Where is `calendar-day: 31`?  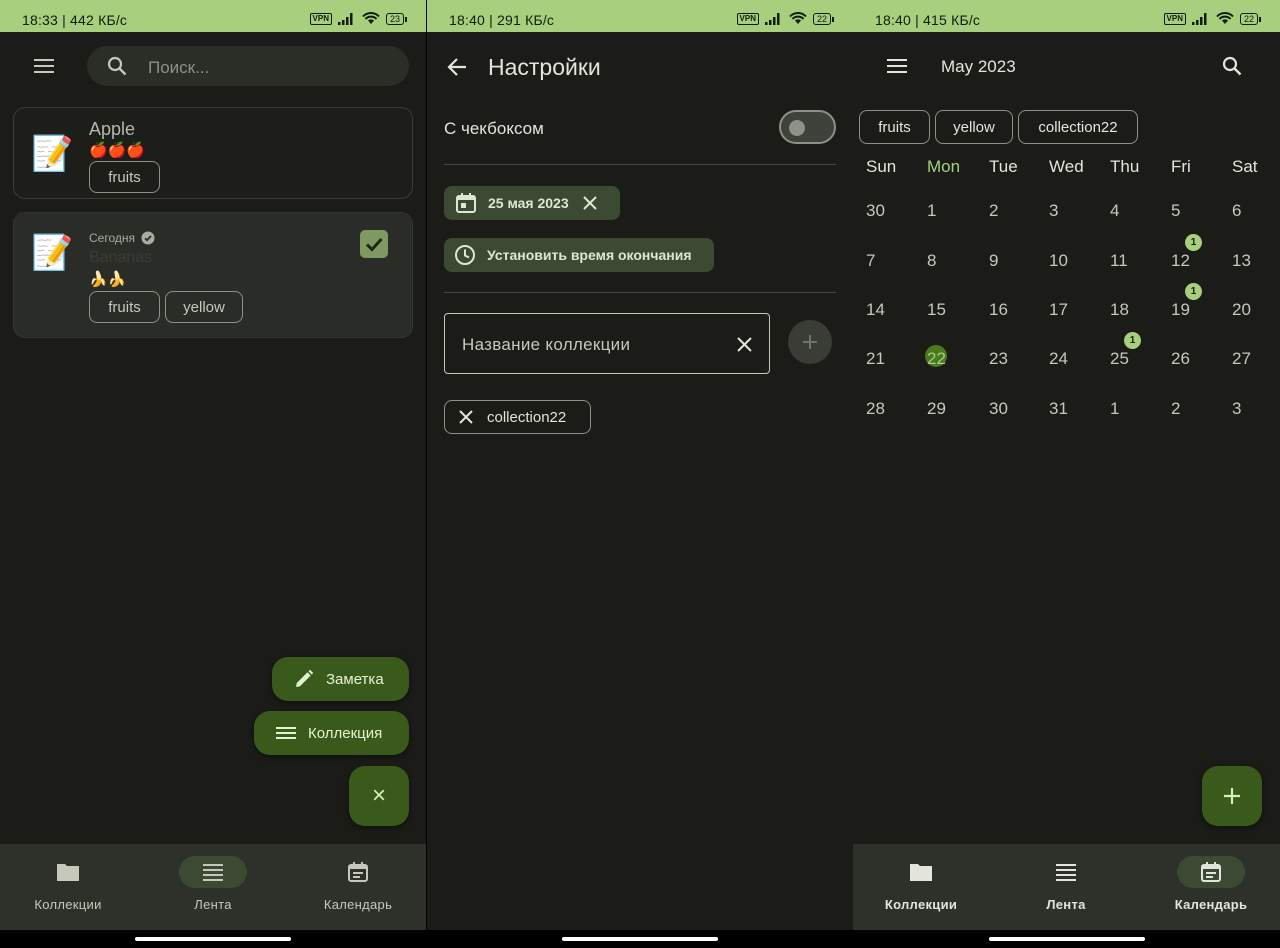
calendar-day: 31 is located at coordinates (1064, 406).